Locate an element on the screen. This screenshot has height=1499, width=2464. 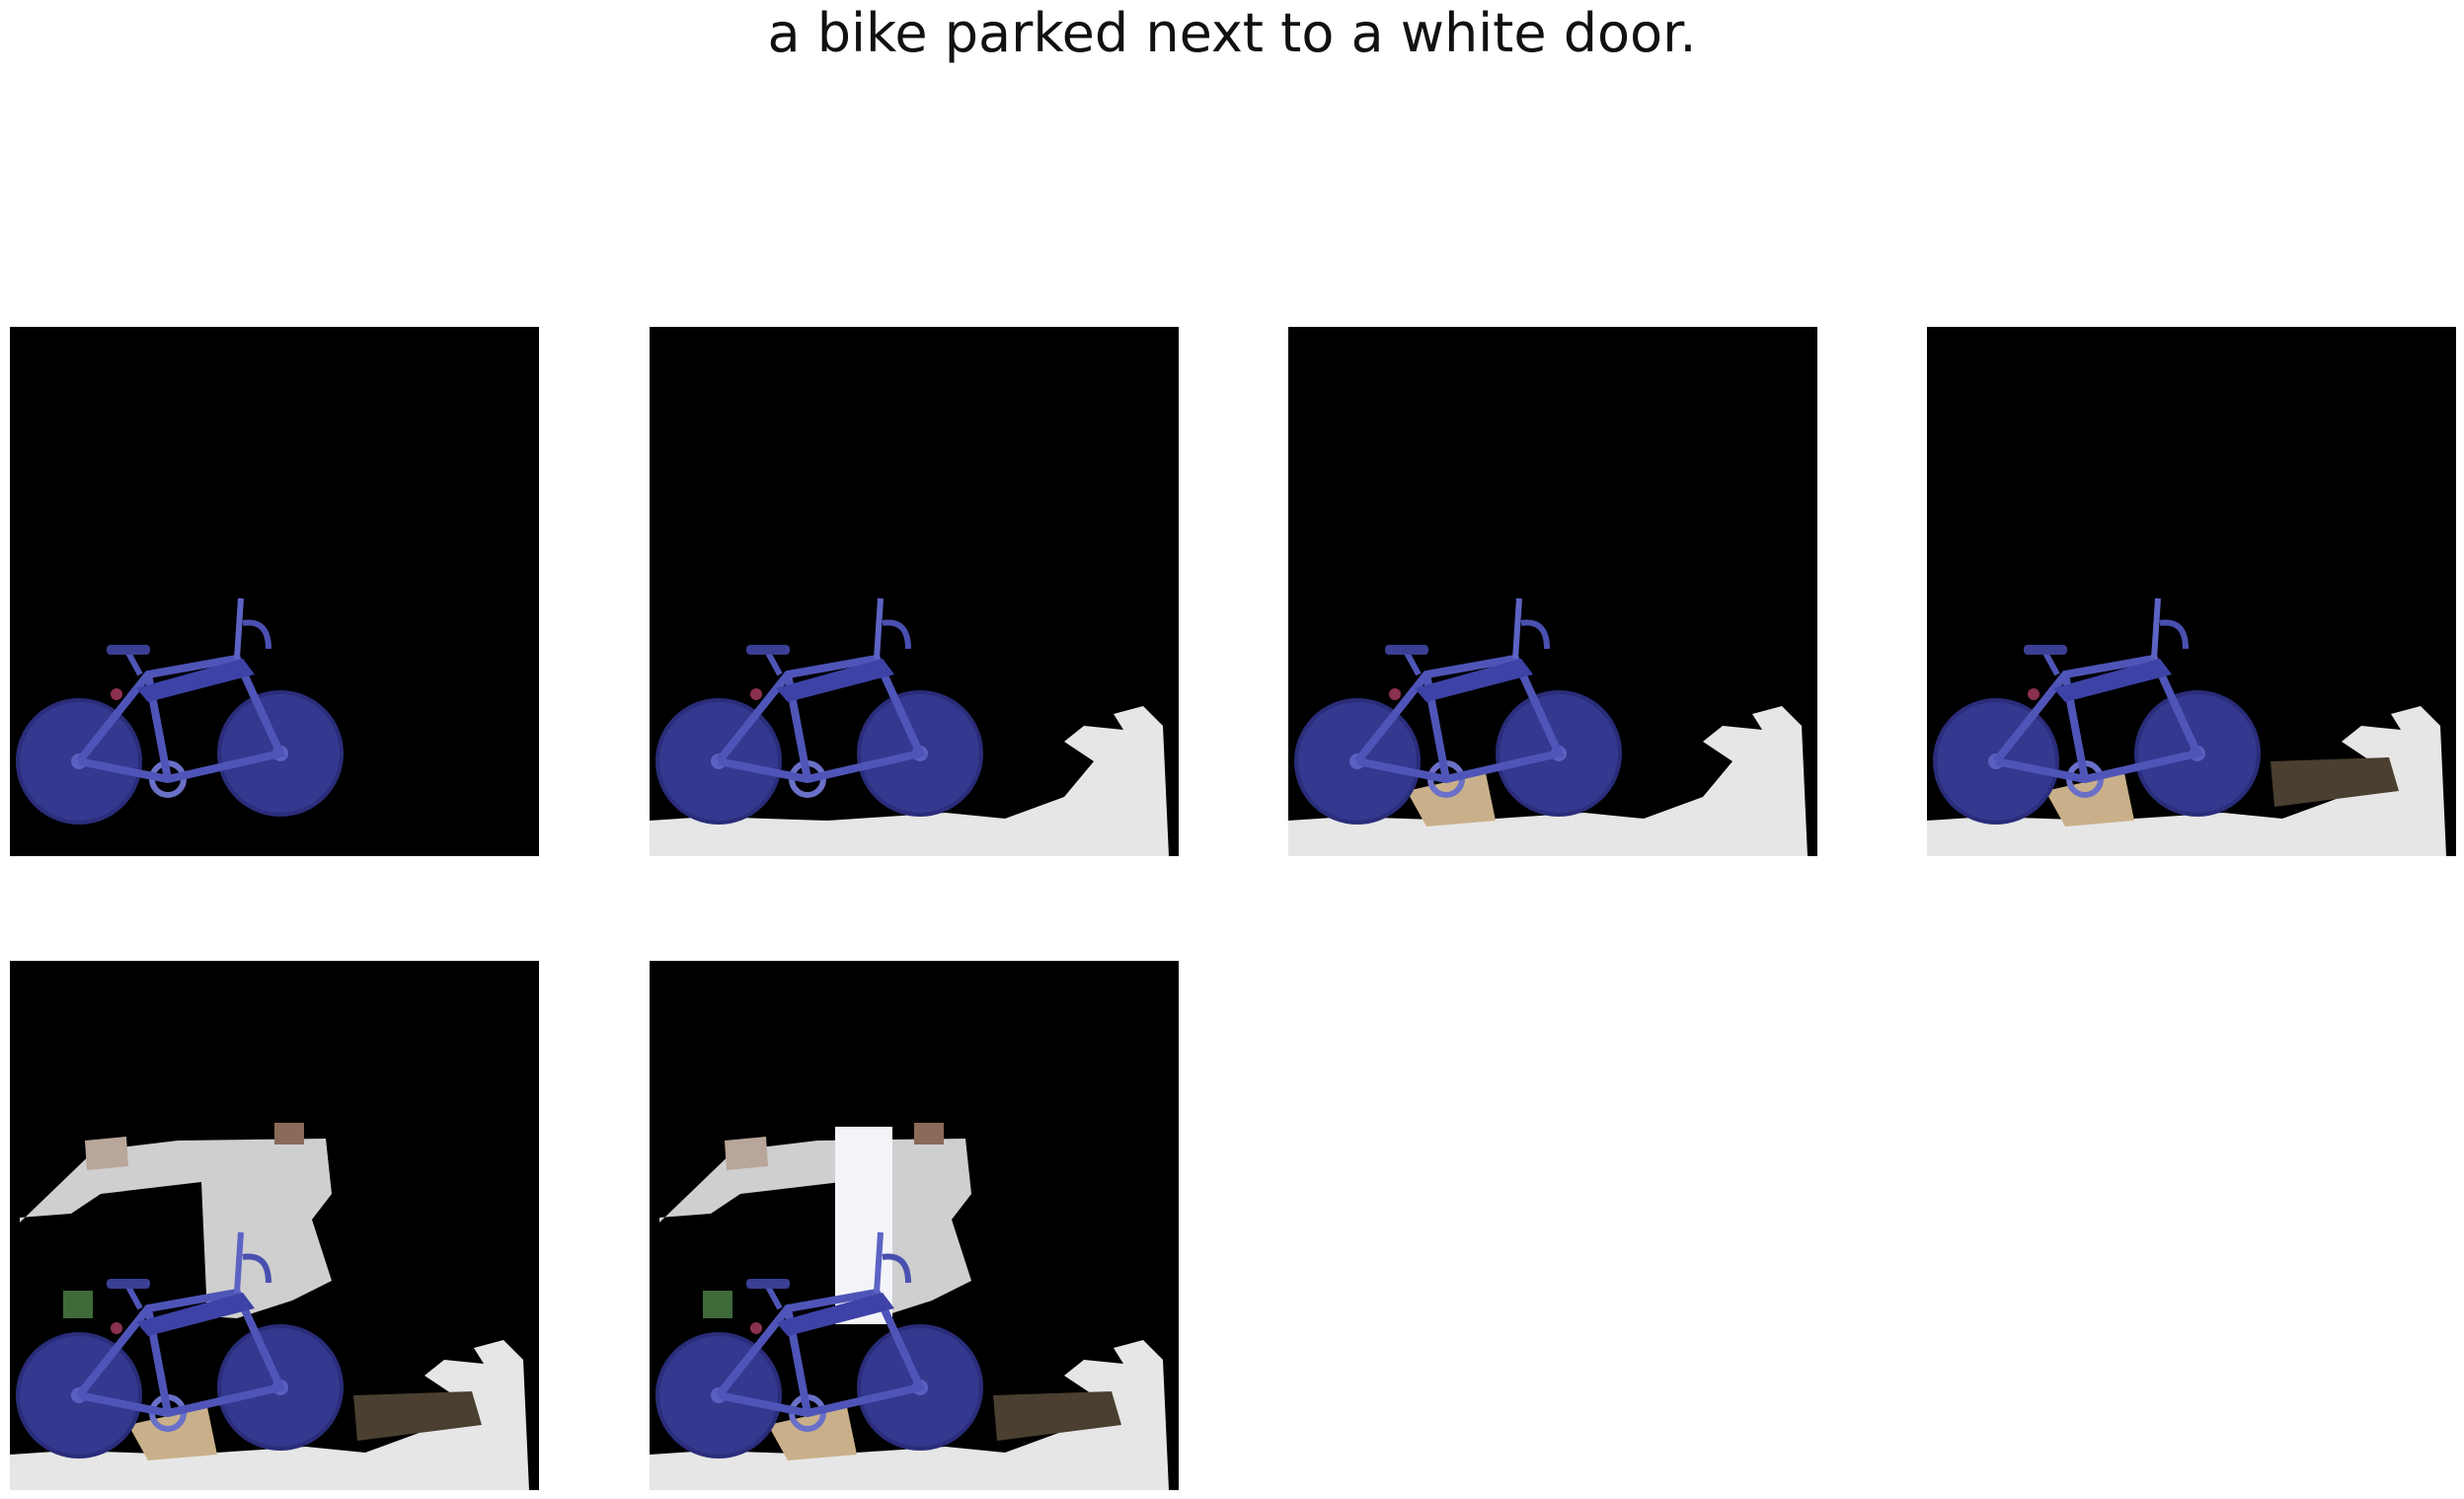
figure-caption: a bike parked next to a white door. is located at coordinates (1232, 33).